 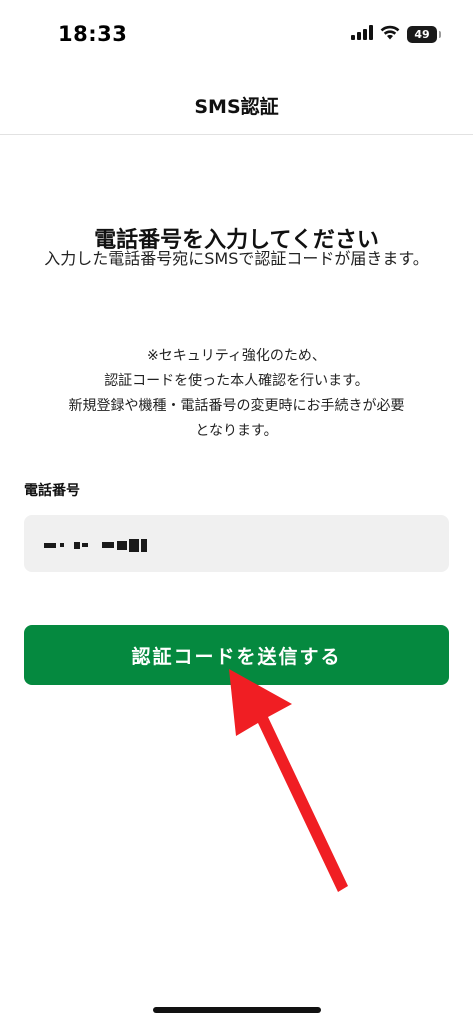 I want to click on navigation-bar: SMS認証, so click(x=236, y=102).